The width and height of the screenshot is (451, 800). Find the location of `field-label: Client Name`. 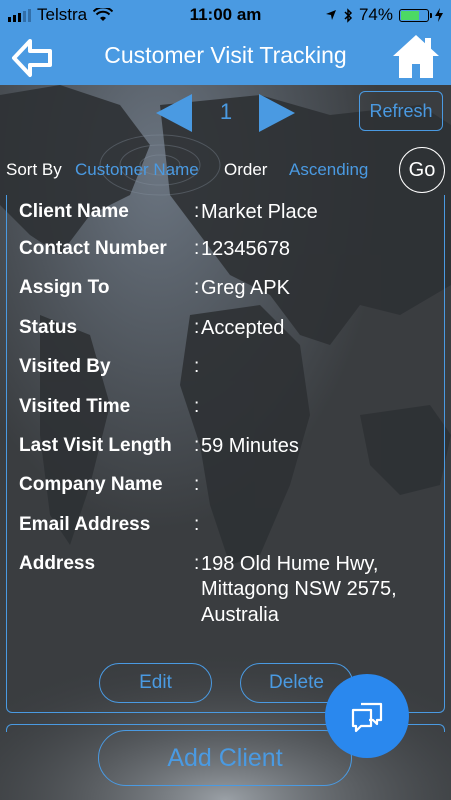

field-label: Client Name is located at coordinates (74, 211).